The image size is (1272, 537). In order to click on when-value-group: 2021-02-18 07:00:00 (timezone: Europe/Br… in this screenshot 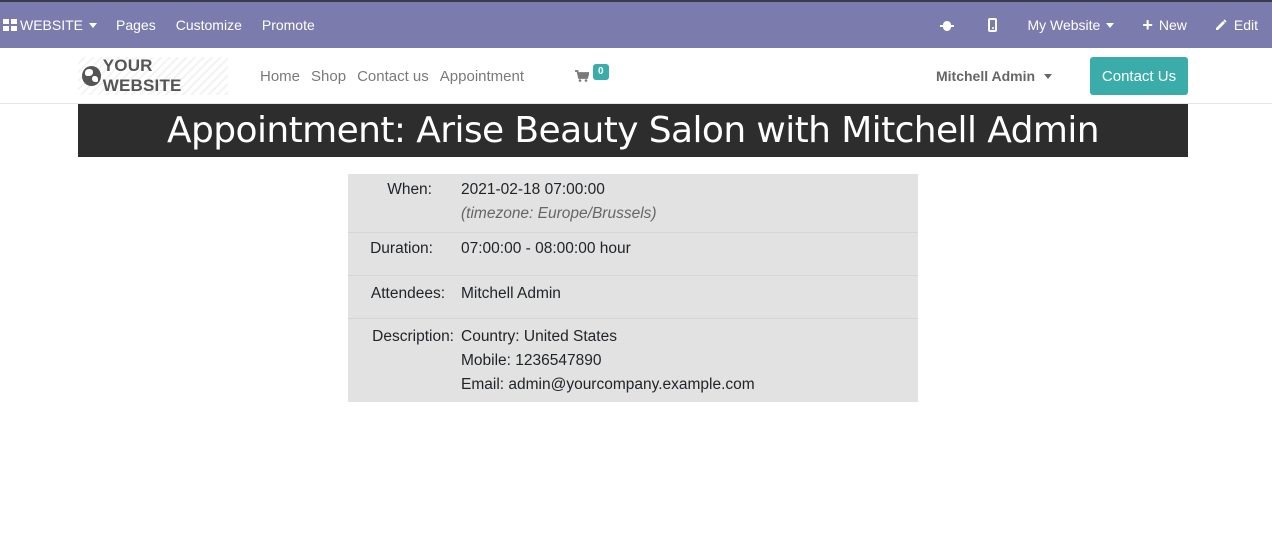, I will do `click(559, 202)`.